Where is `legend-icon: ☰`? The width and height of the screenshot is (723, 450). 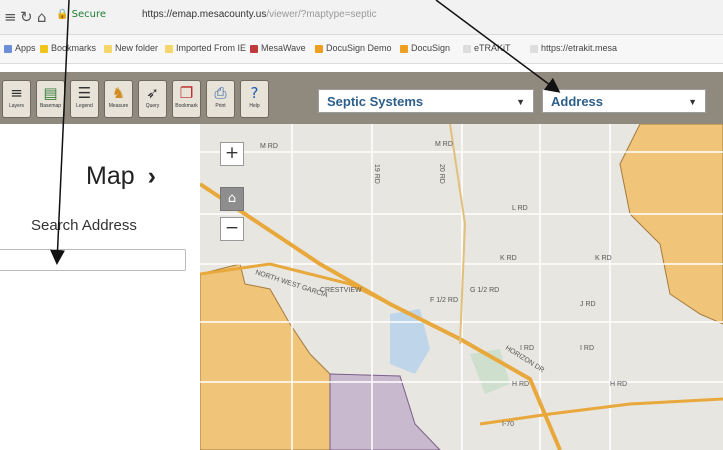 legend-icon: ☰ is located at coordinates (84, 93).